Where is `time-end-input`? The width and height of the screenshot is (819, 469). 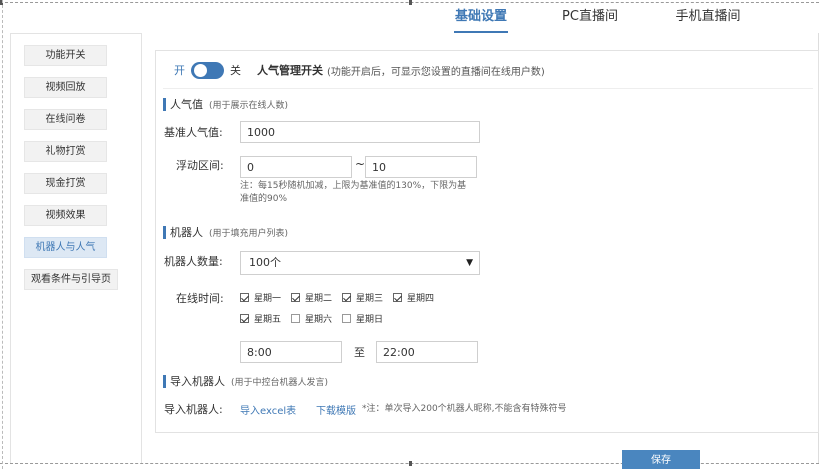
time-end-input is located at coordinates (427, 352).